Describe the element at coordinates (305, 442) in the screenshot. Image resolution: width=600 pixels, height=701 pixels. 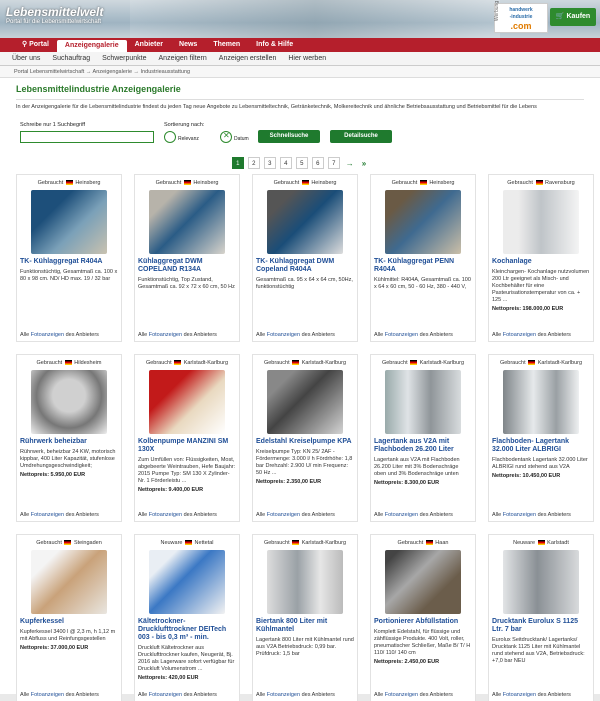
I see `listing-title: Edelstahl Kreiselpumpe KPA` at that location.